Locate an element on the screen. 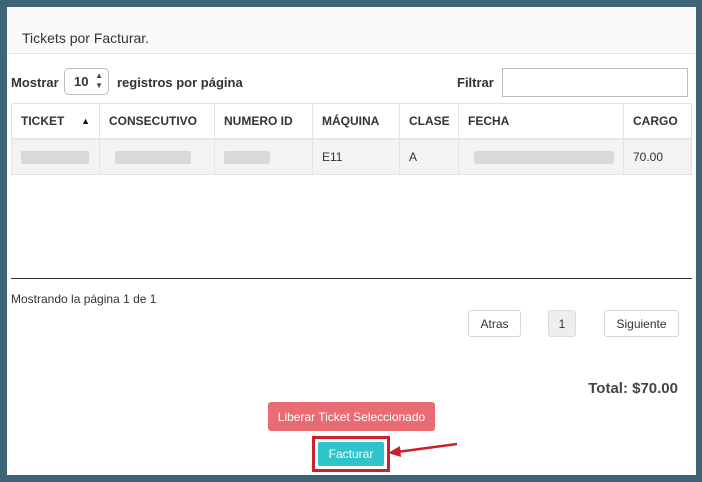 The height and width of the screenshot is (482, 702). panel-title: Tickets por Facturar. is located at coordinates (86, 38).